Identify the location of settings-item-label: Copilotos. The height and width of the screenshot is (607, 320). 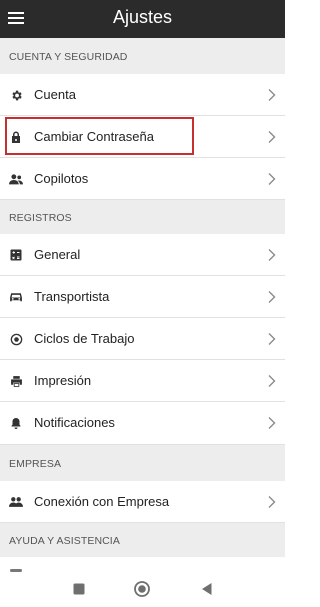
(61, 178).